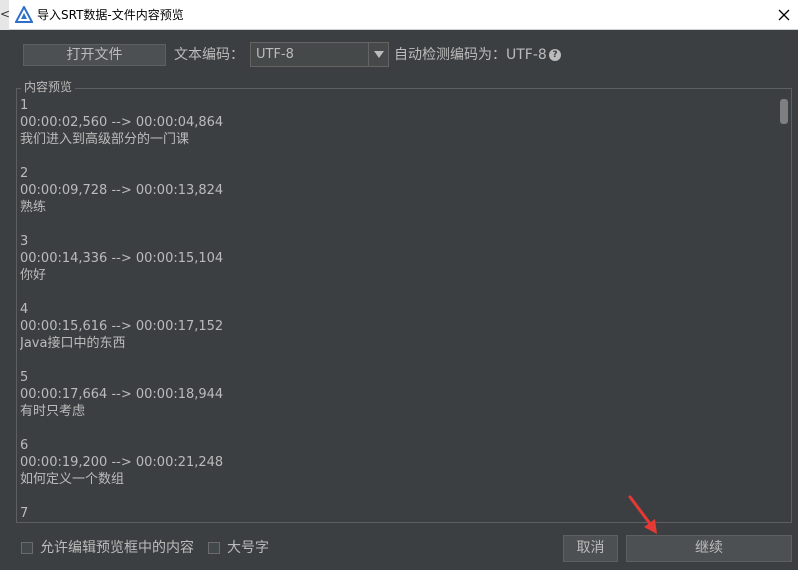 The width and height of the screenshot is (798, 570). What do you see at coordinates (248, 548) in the screenshot?
I see `large-font-label: 大号字` at bounding box center [248, 548].